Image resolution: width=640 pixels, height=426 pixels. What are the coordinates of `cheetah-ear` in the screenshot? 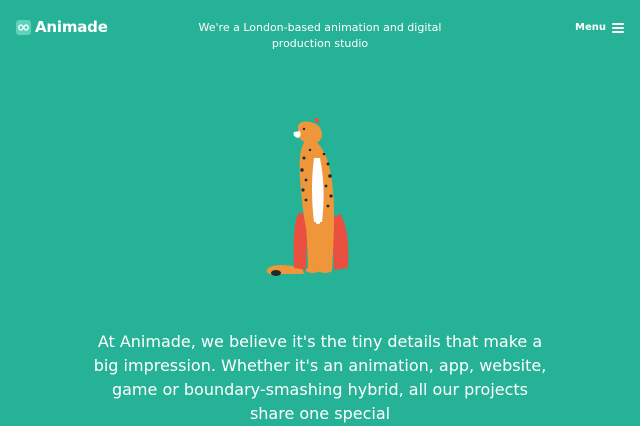 It's located at (316, 121).